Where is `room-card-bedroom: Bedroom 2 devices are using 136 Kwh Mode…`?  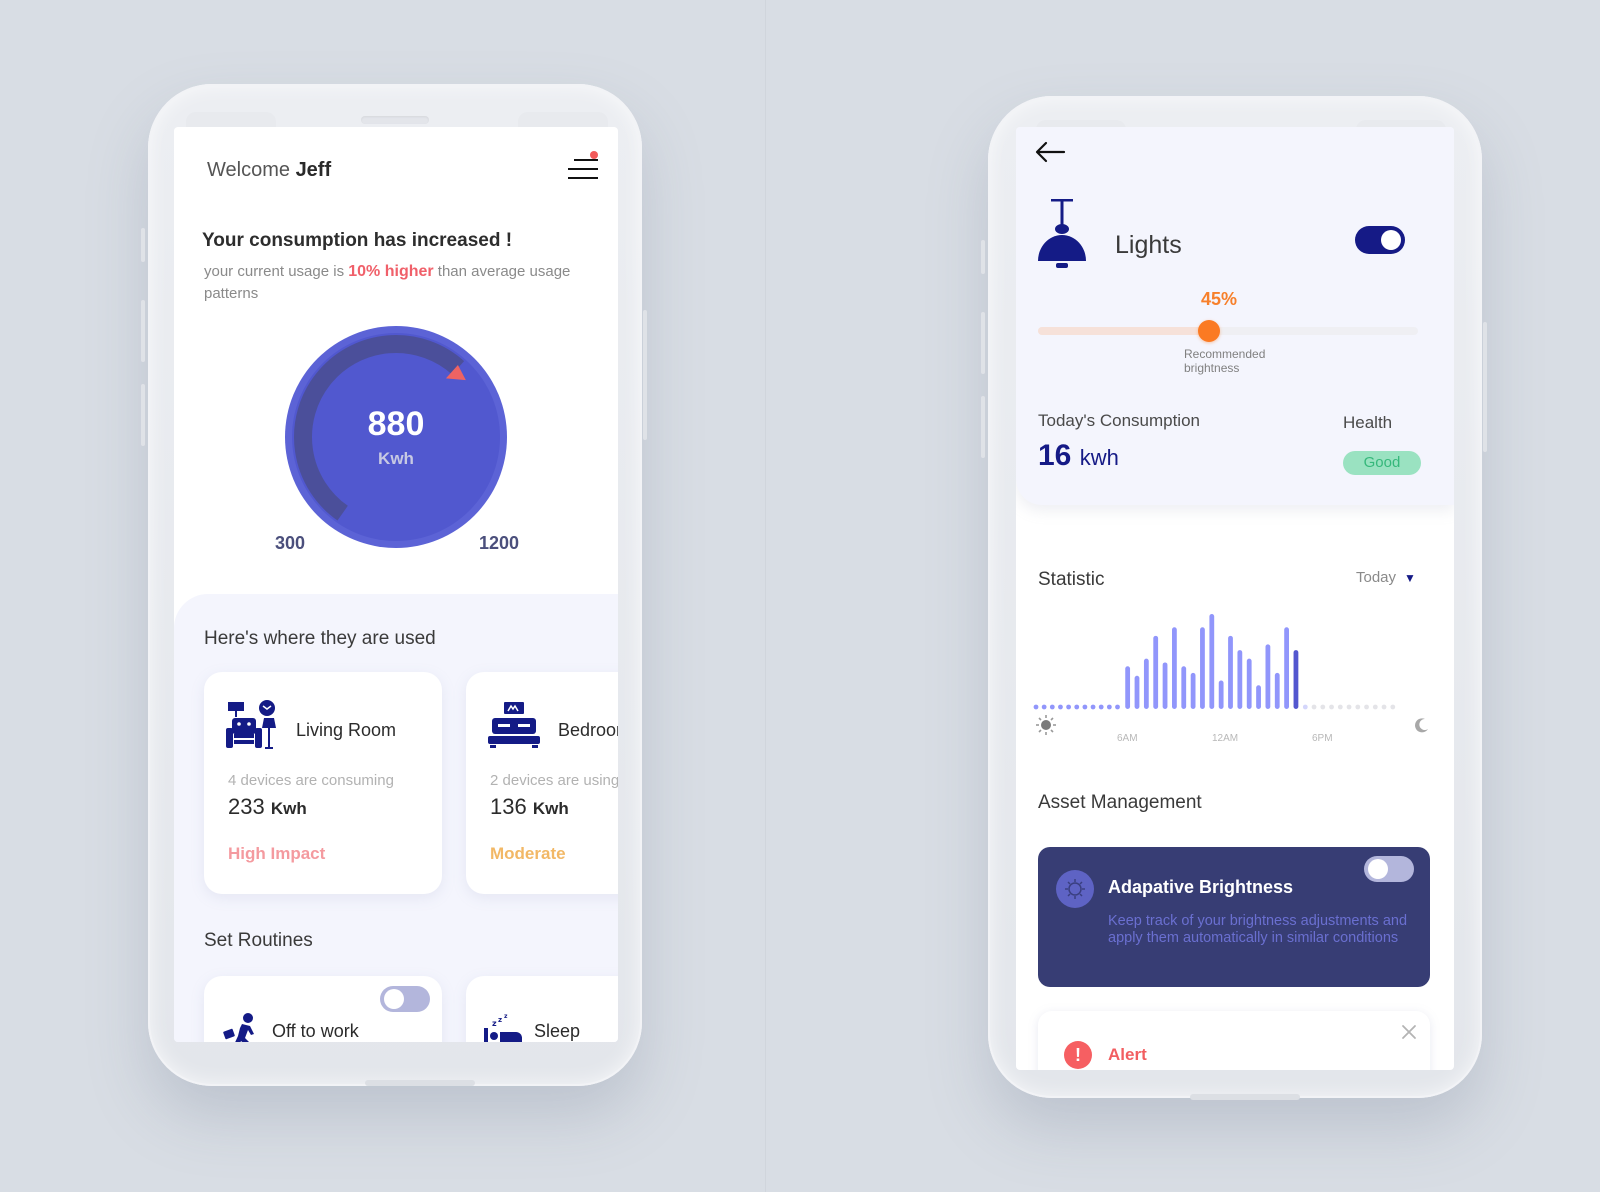 room-card-bedroom: Bedroom 2 devices are using 136 Kwh Mode… is located at coordinates (542, 783).